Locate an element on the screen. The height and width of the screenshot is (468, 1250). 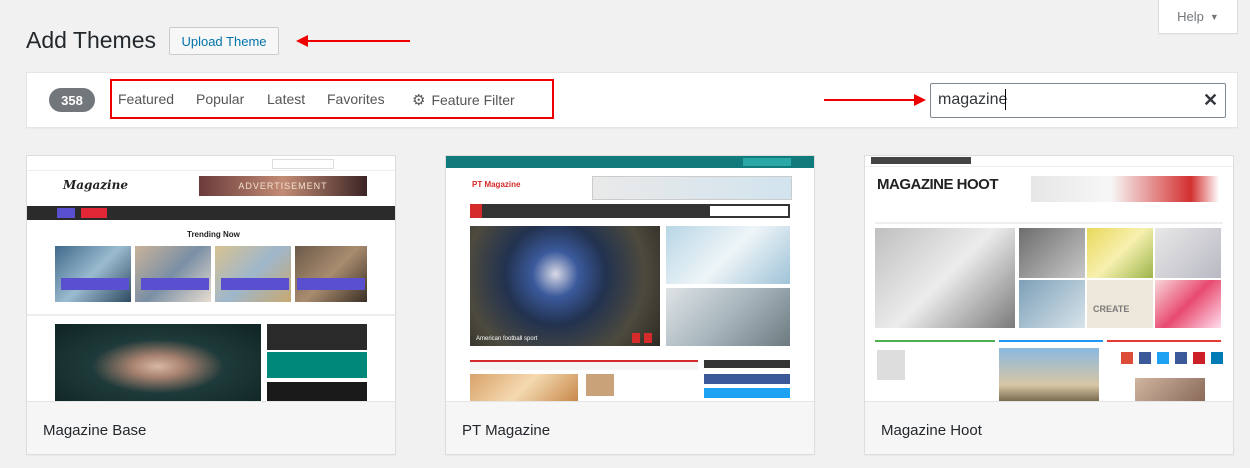
tab-featured: Featured is located at coordinates (146, 99).